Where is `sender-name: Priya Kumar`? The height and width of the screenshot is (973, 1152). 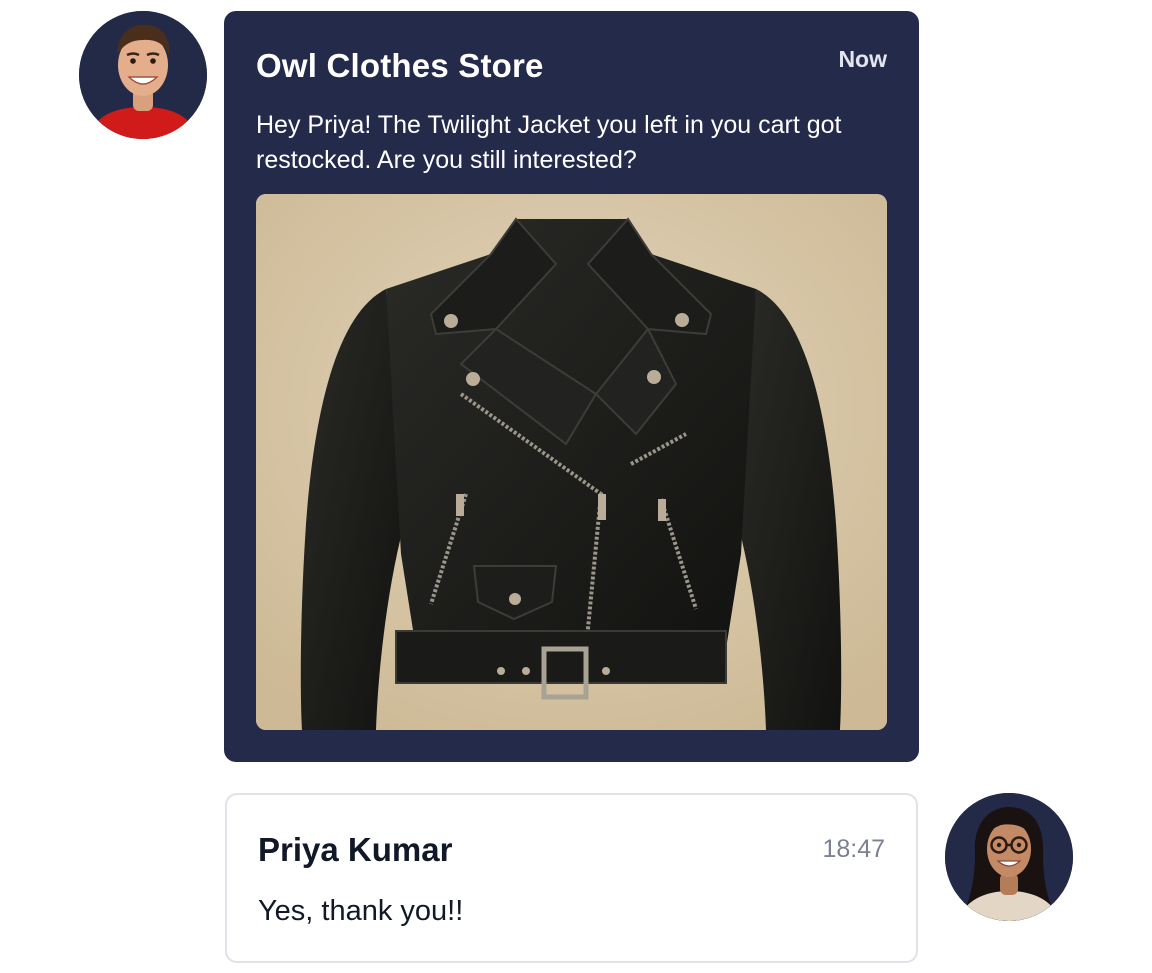 sender-name: Priya Kumar is located at coordinates (355, 849).